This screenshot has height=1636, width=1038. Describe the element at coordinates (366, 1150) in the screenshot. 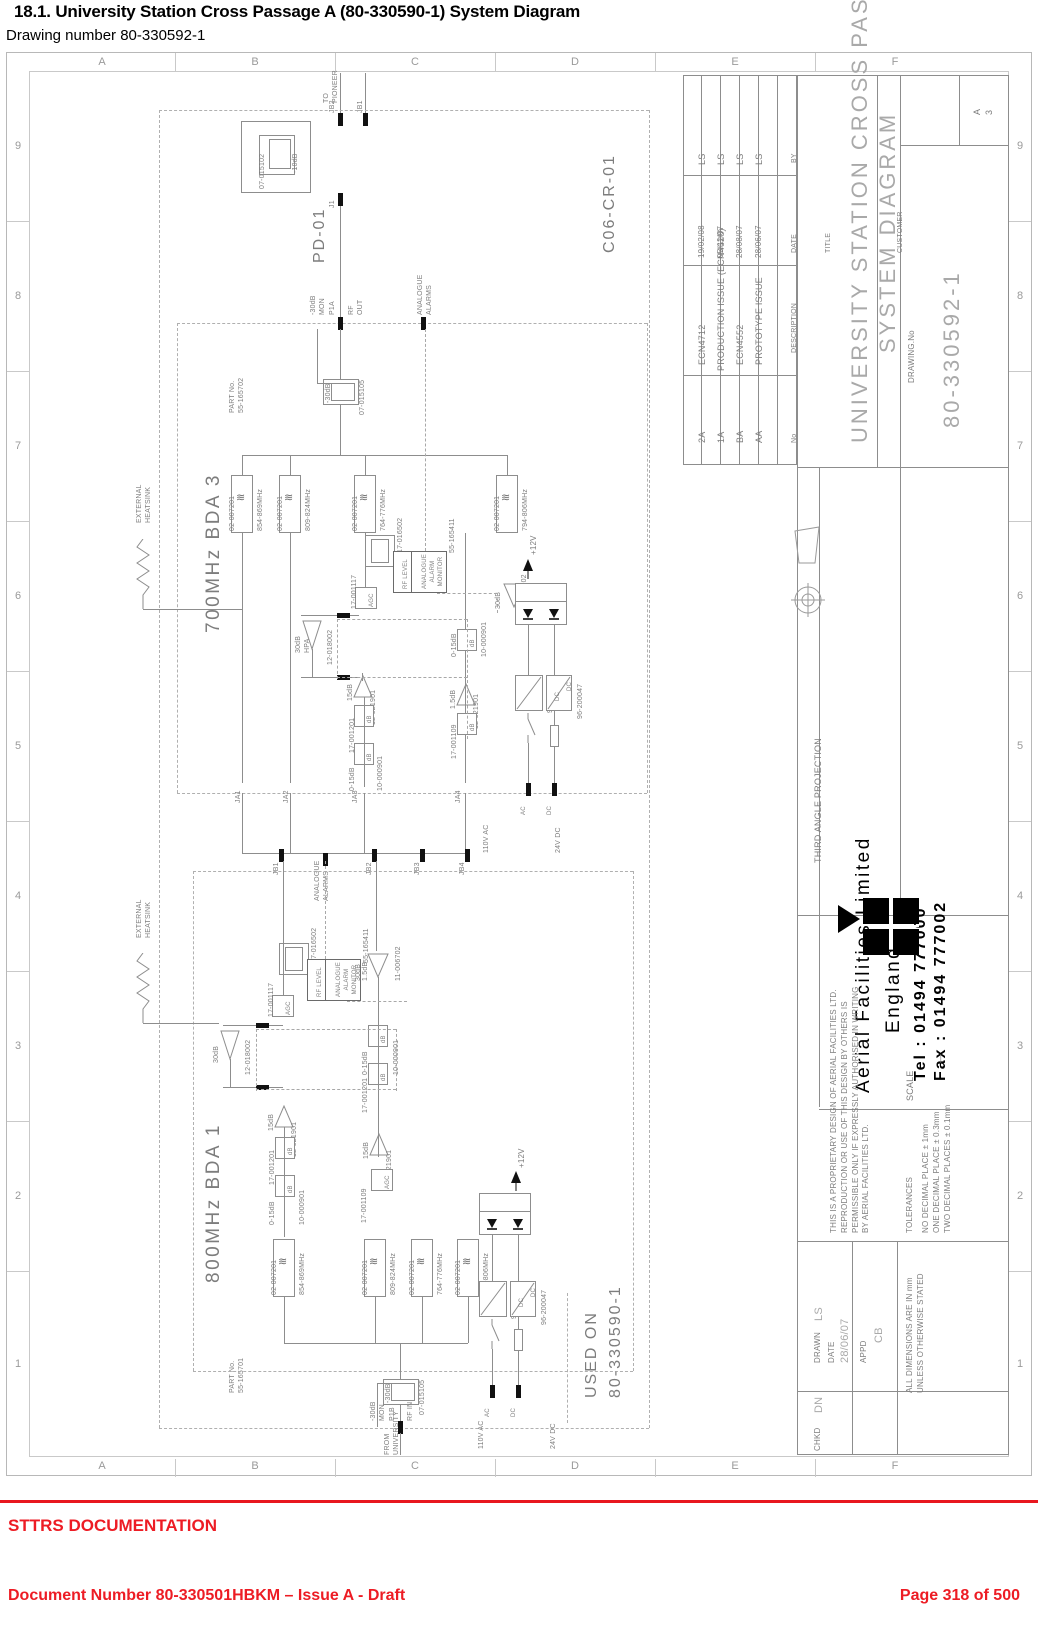

I see `bda1-amp-15db-b-gain: 15dB` at that location.